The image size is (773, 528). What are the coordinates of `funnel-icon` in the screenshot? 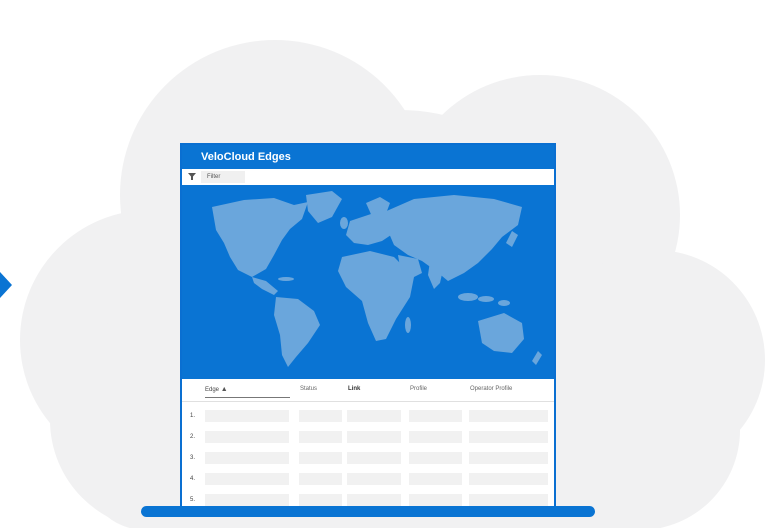 It's located at (192, 176).